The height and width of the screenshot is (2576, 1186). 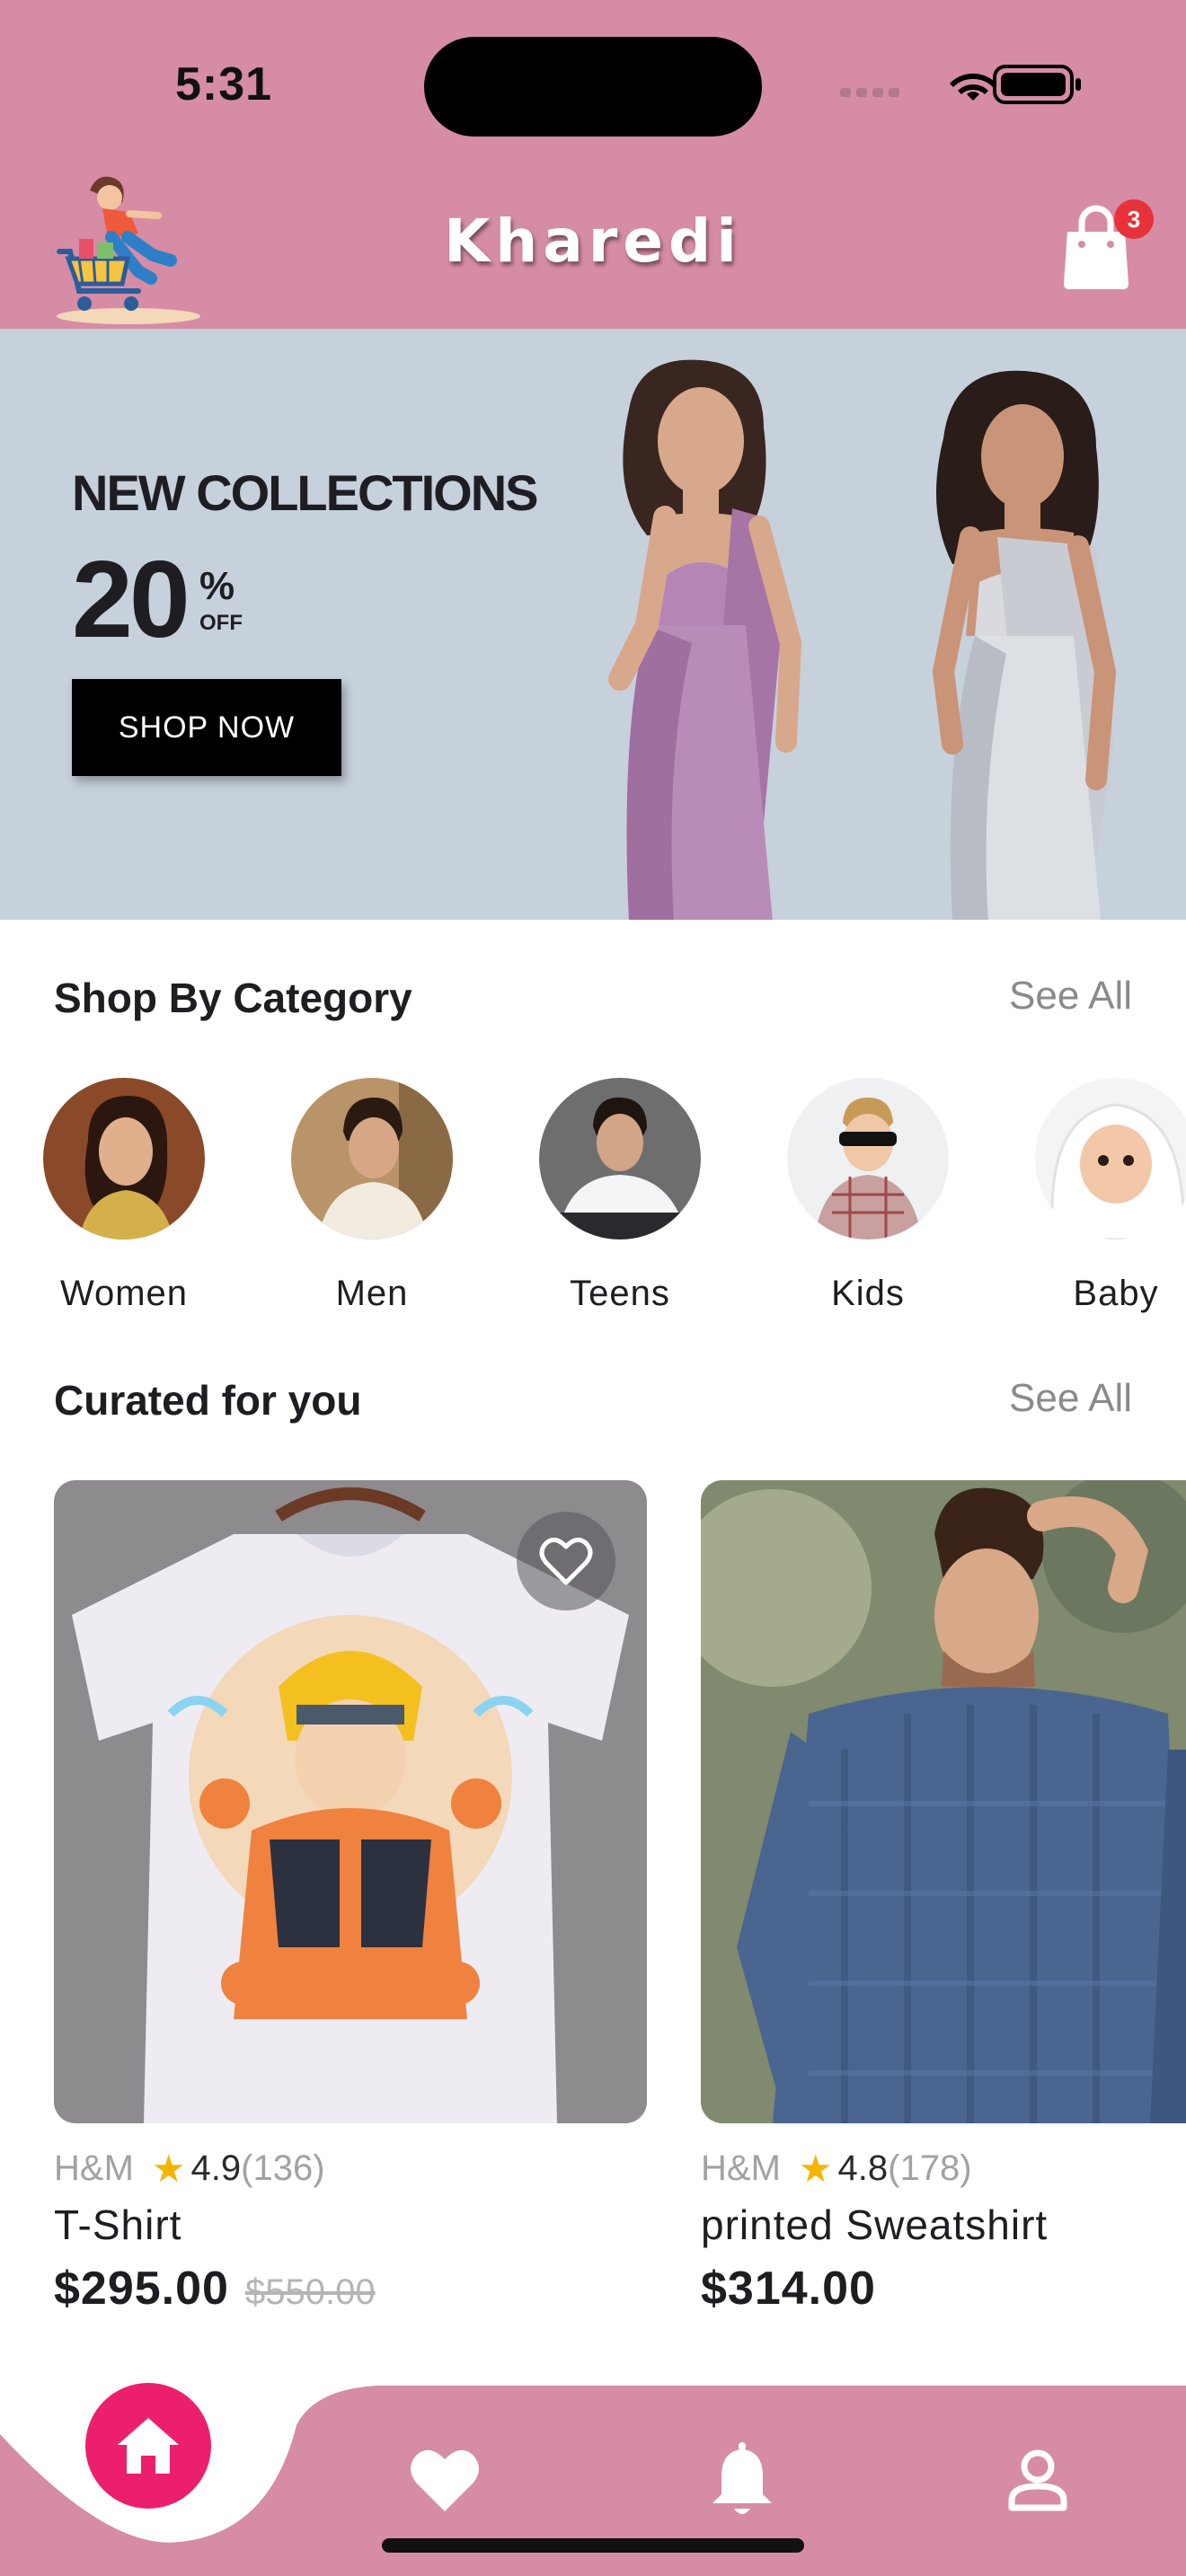 What do you see at coordinates (124, 1293) in the screenshot?
I see `category-label: Women` at bounding box center [124, 1293].